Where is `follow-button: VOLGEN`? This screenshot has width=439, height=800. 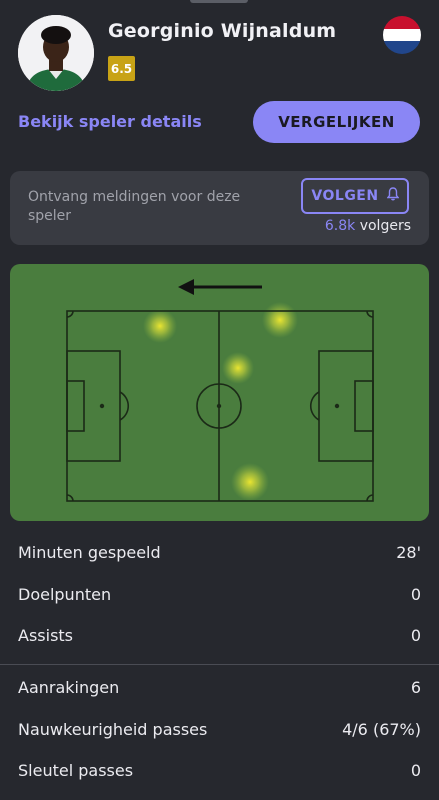 follow-button: VOLGEN is located at coordinates (355, 196).